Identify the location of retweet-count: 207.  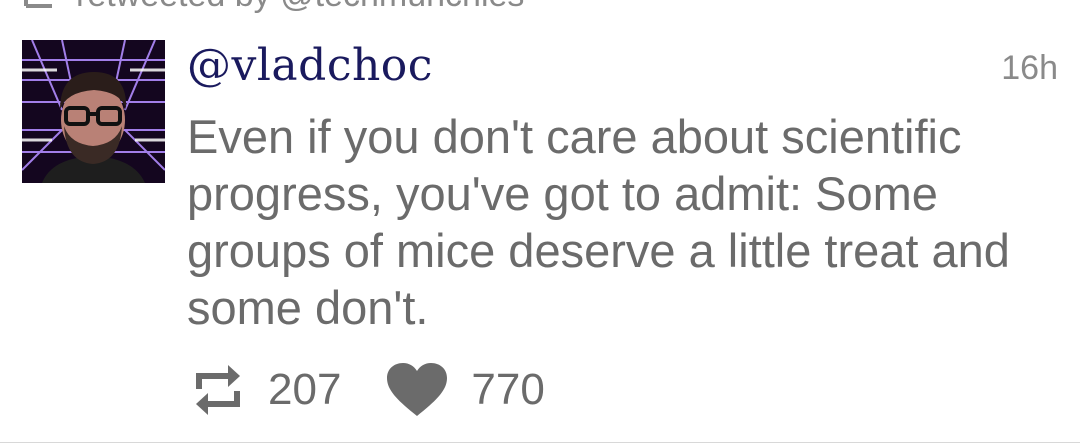
(305, 389).